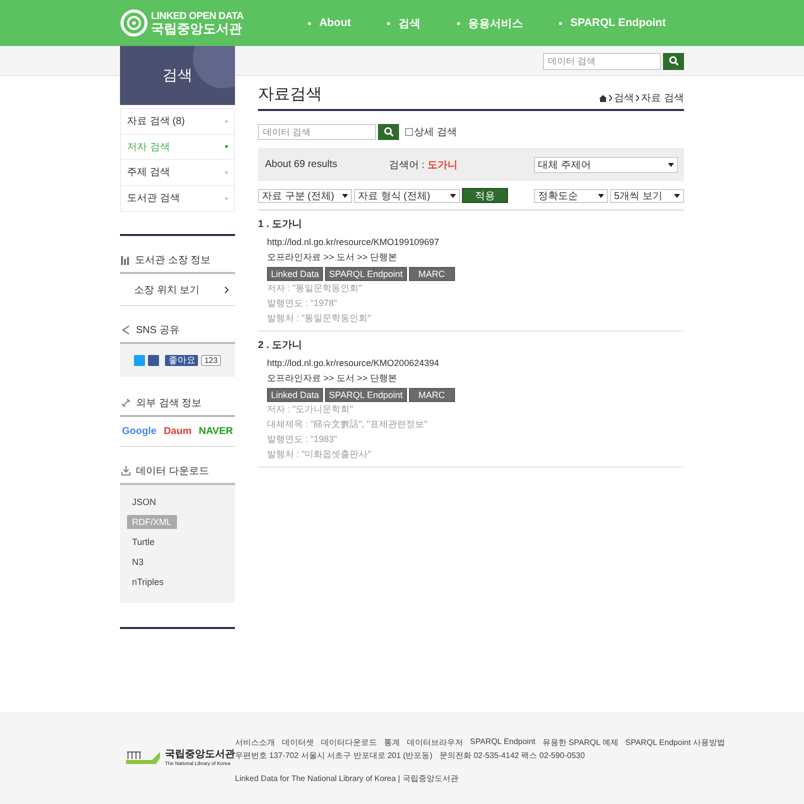 The width and height of the screenshot is (804, 804). Describe the element at coordinates (177, 121) in the screenshot. I see `sidebar-item: 자료 검색 (8)` at that location.